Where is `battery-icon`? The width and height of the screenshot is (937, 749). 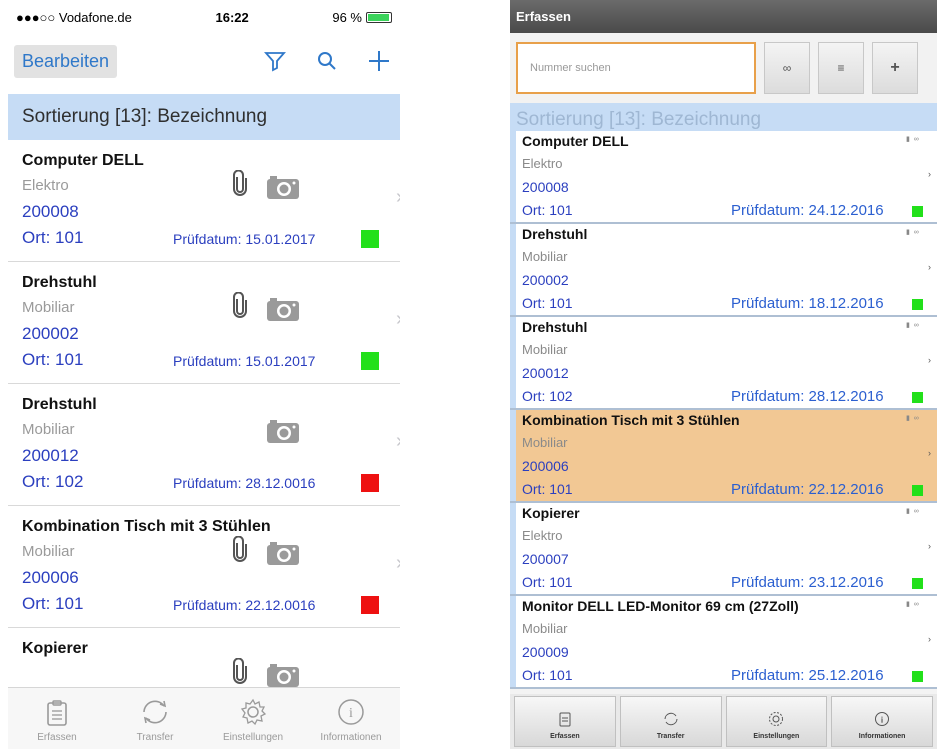
battery-icon is located at coordinates (379, 17).